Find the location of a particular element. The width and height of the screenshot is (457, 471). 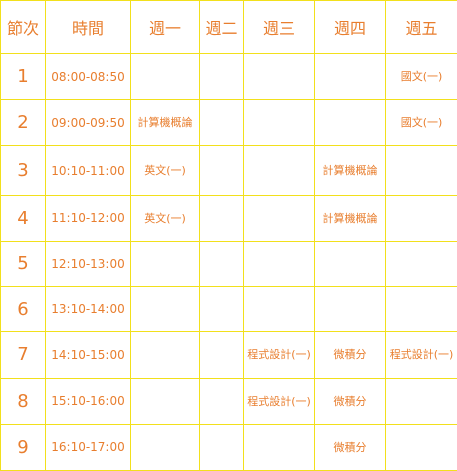

header-friday: 週五 is located at coordinates (421, 27).